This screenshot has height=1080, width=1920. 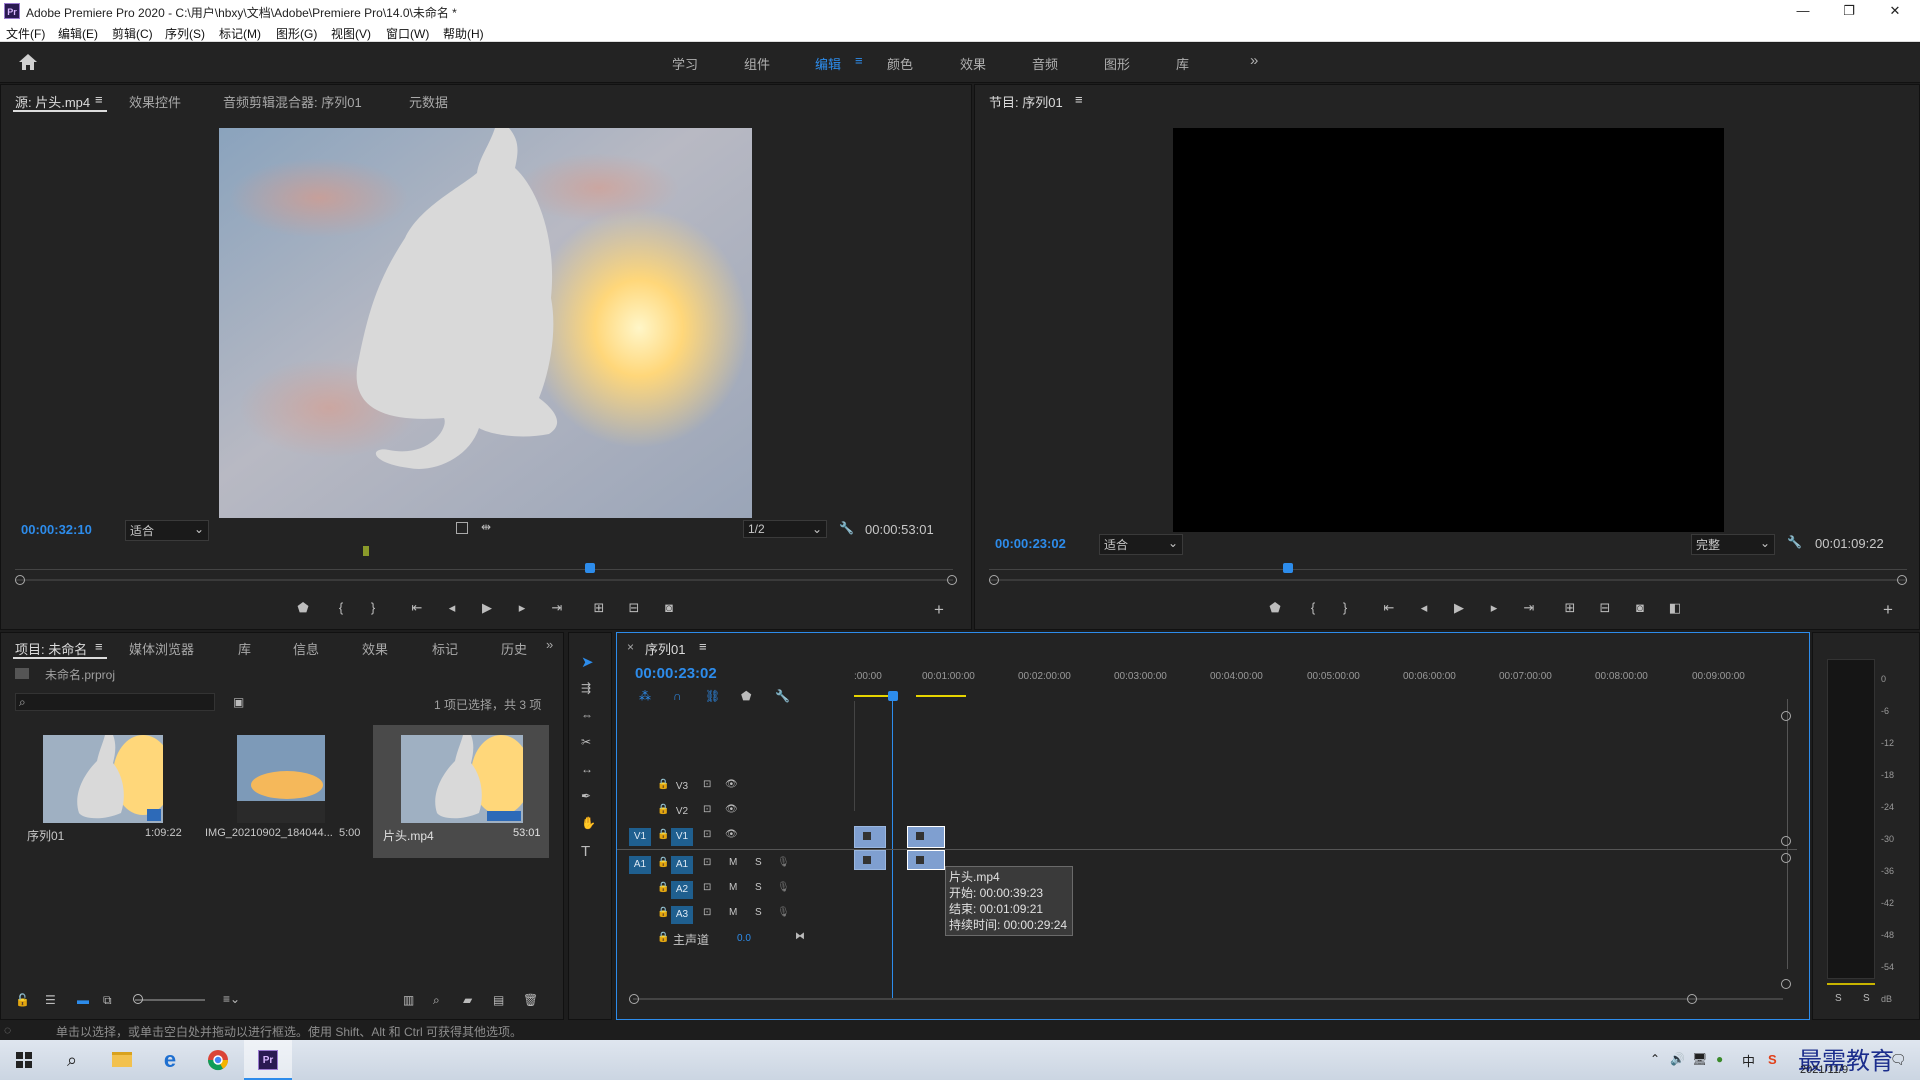 What do you see at coordinates (115, 702) in the screenshot?
I see `project-search-input: ⌕` at bounding box center [115, 702].